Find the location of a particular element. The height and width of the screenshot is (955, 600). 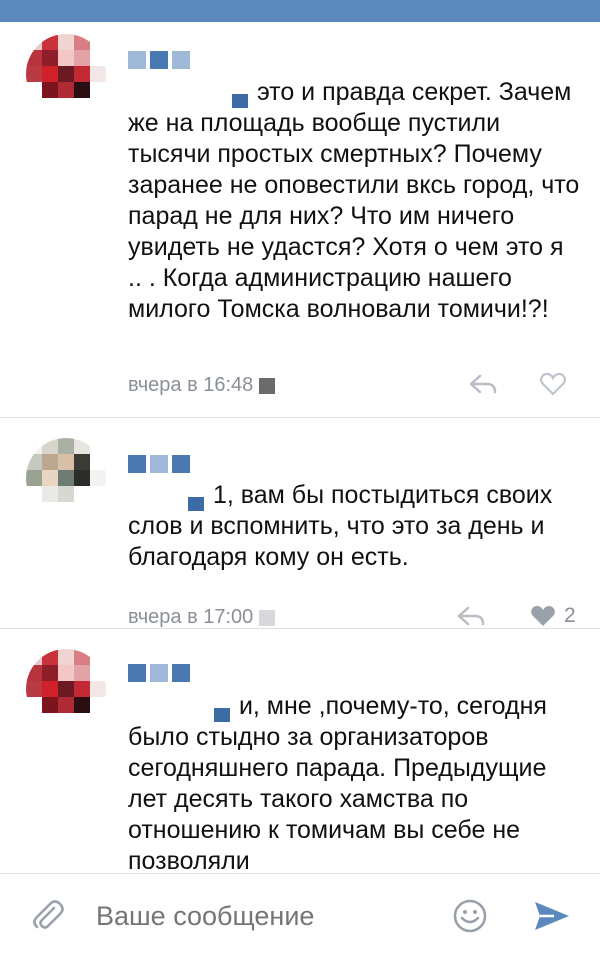

comment-meta: вчера в 16:48 is located at coordinates (202, 385).